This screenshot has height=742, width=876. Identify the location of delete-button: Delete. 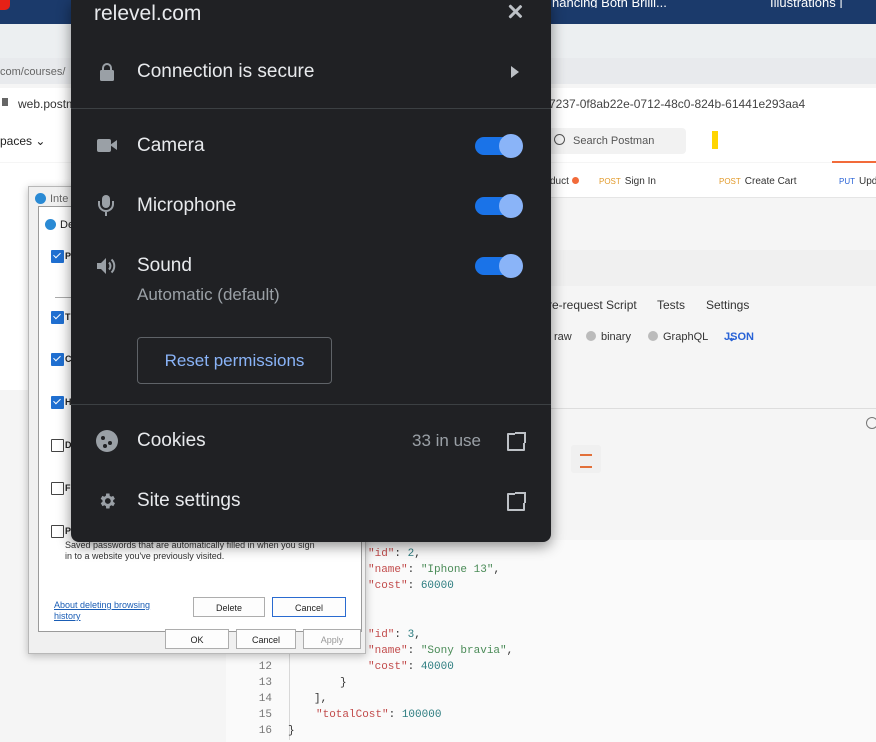
(229, 607).